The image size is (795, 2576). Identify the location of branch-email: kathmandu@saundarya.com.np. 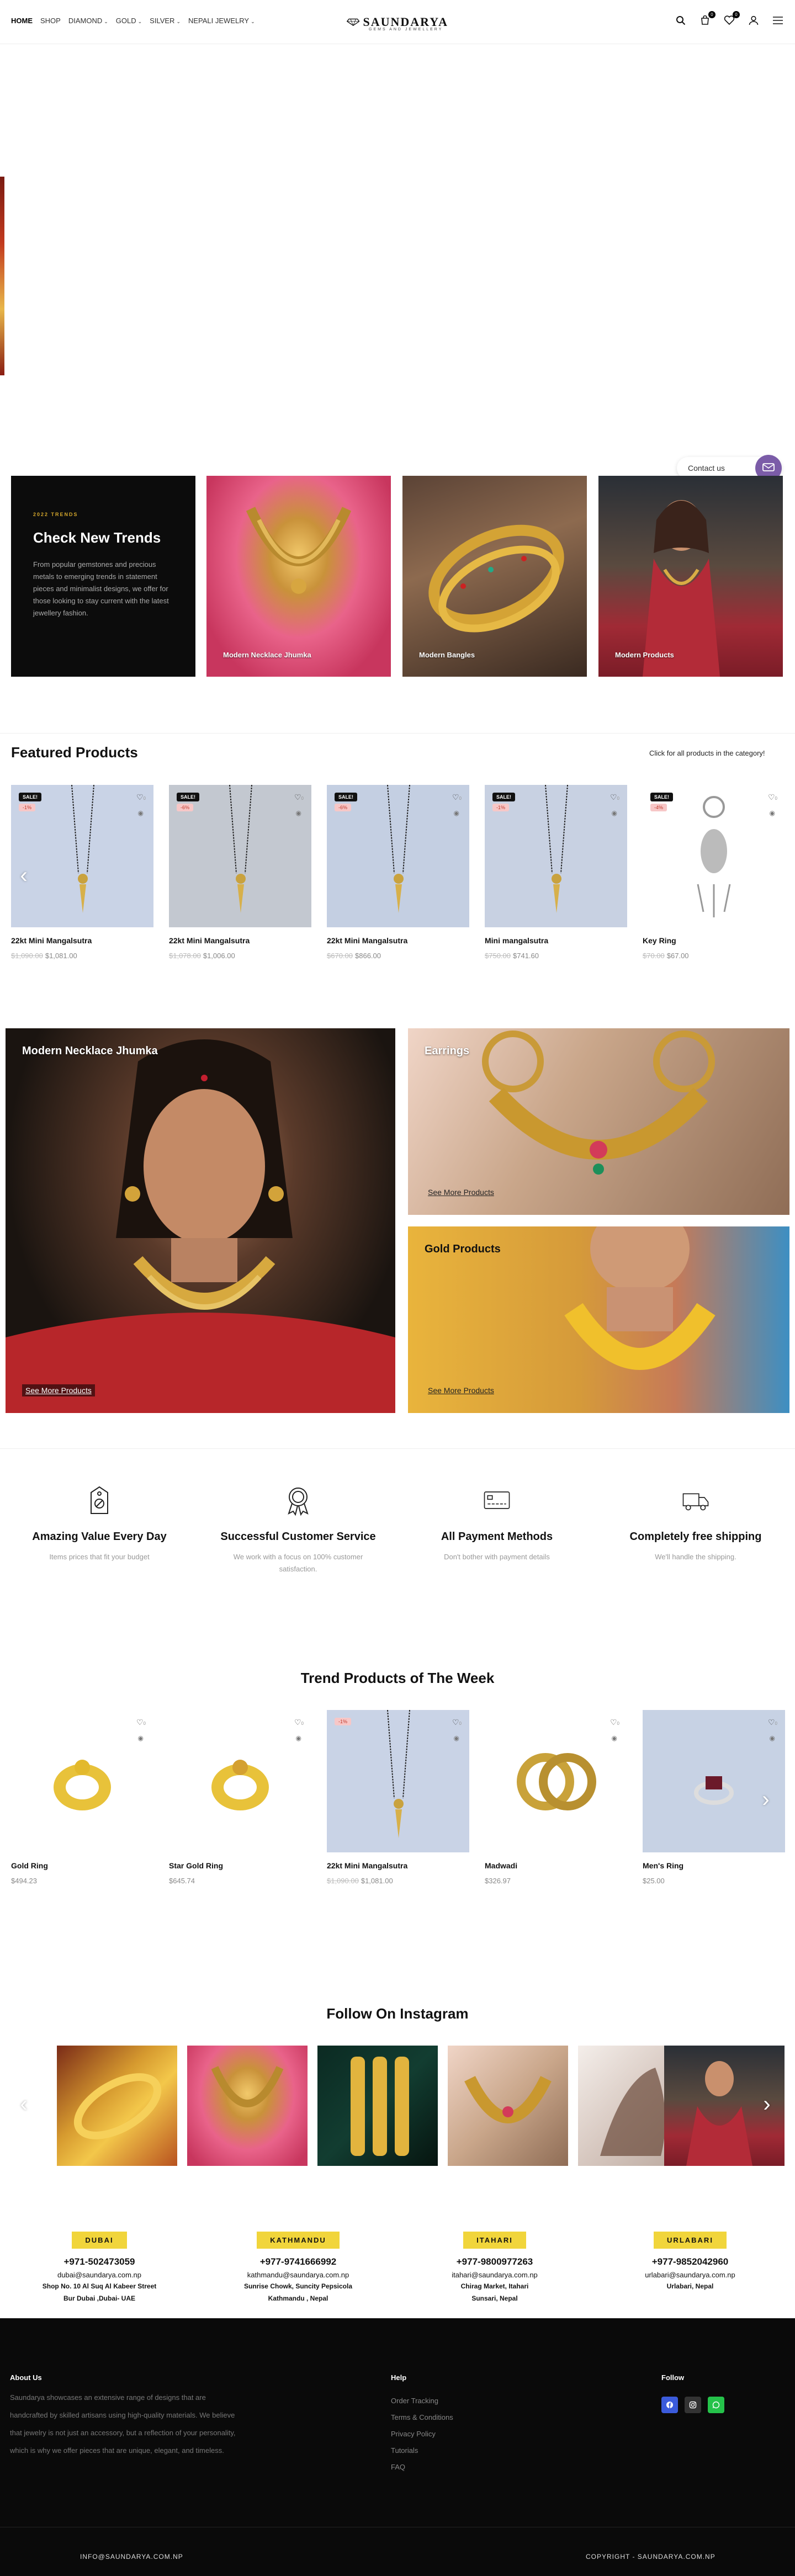
(298, 2275).